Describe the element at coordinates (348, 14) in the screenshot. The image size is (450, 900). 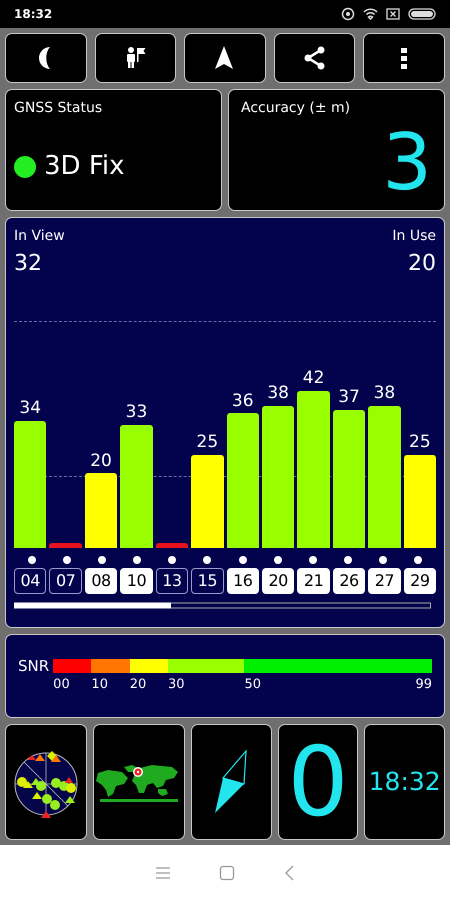
I see `hotspot-icon` at that location.